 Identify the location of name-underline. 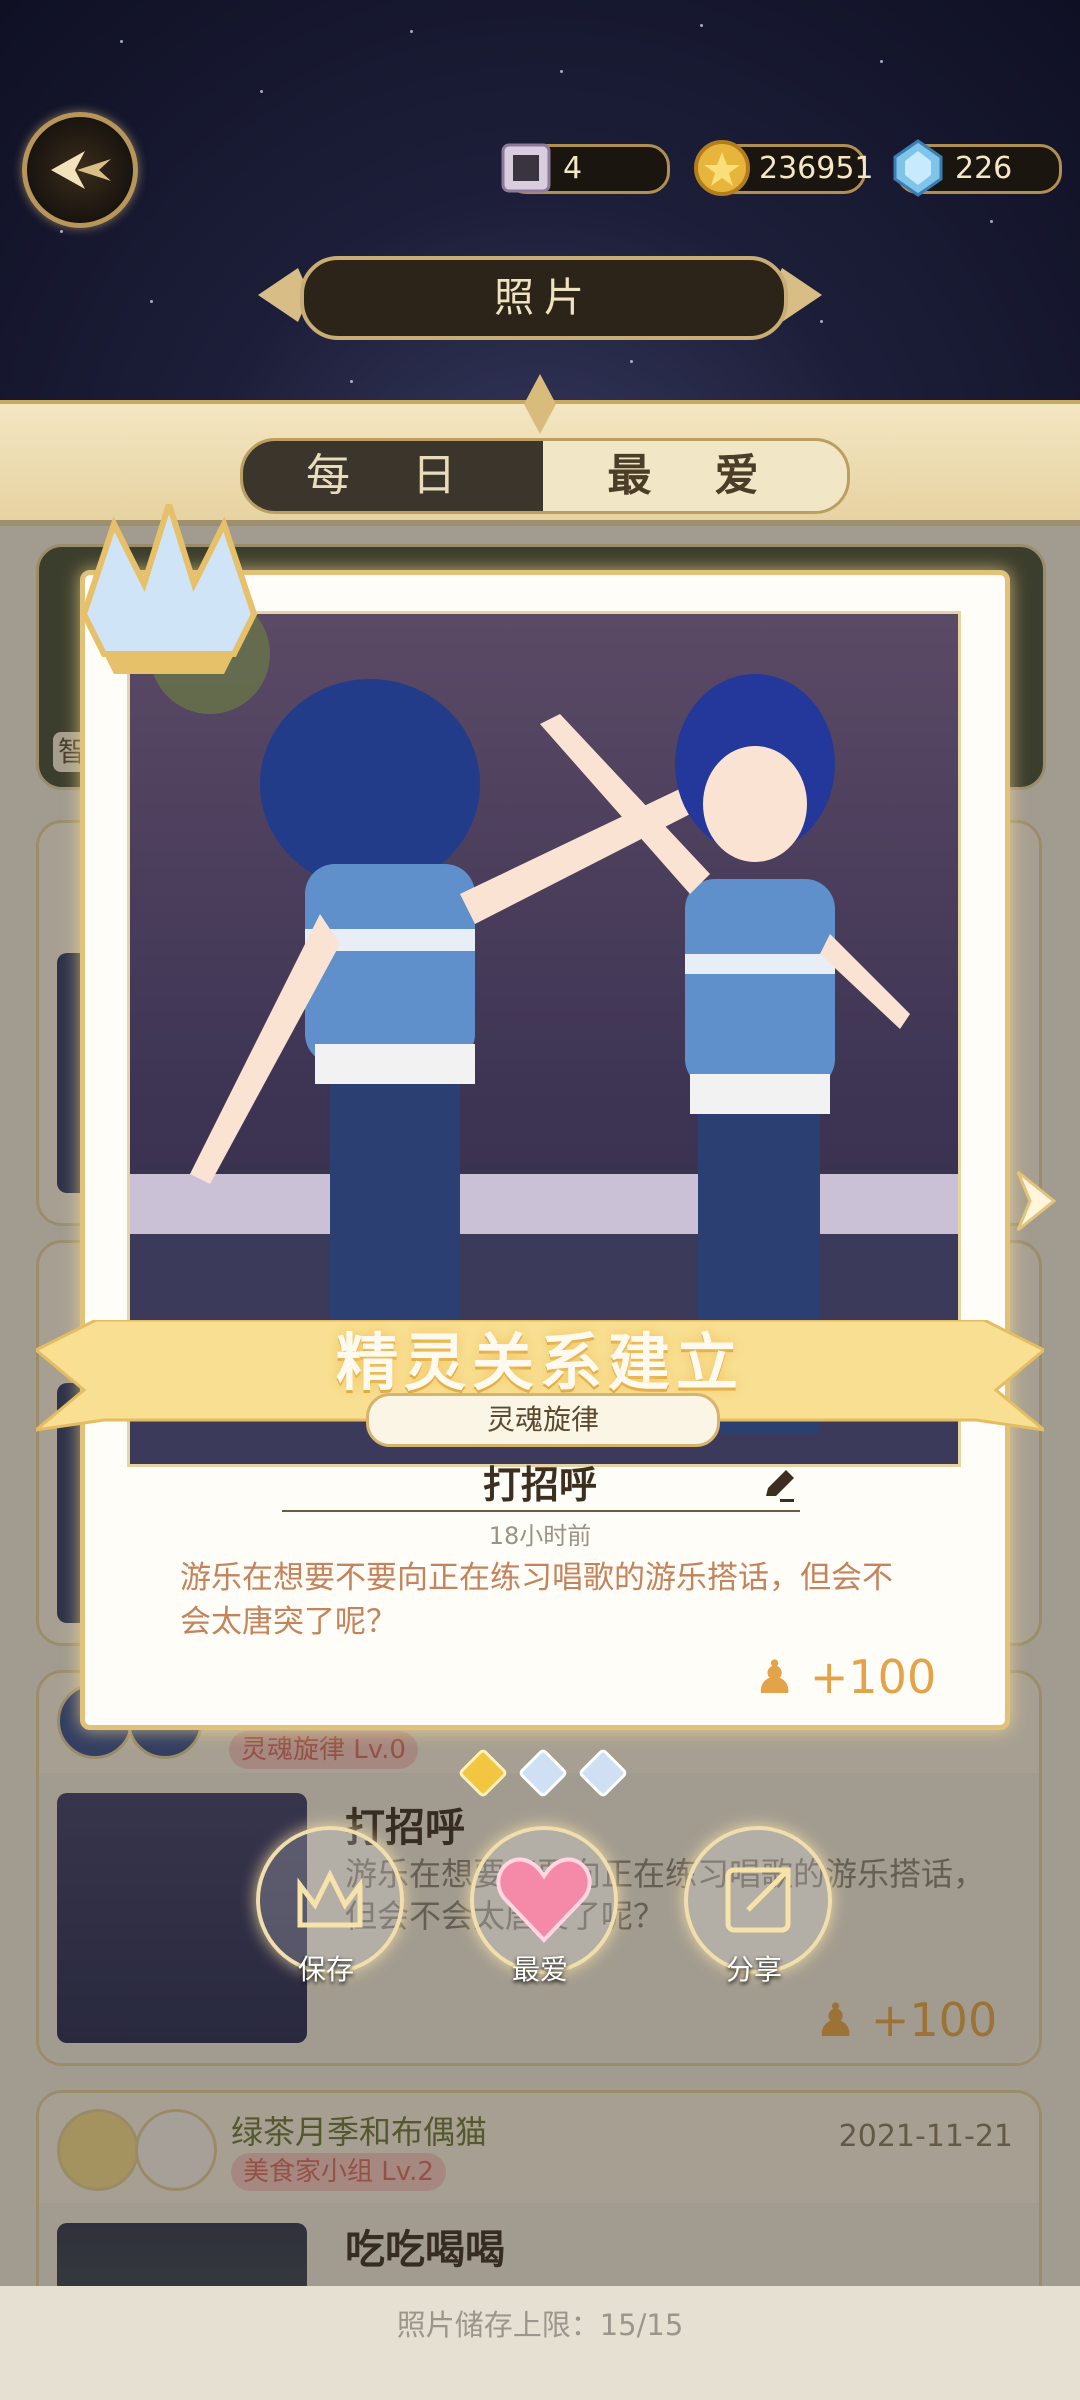
(541, 1511).